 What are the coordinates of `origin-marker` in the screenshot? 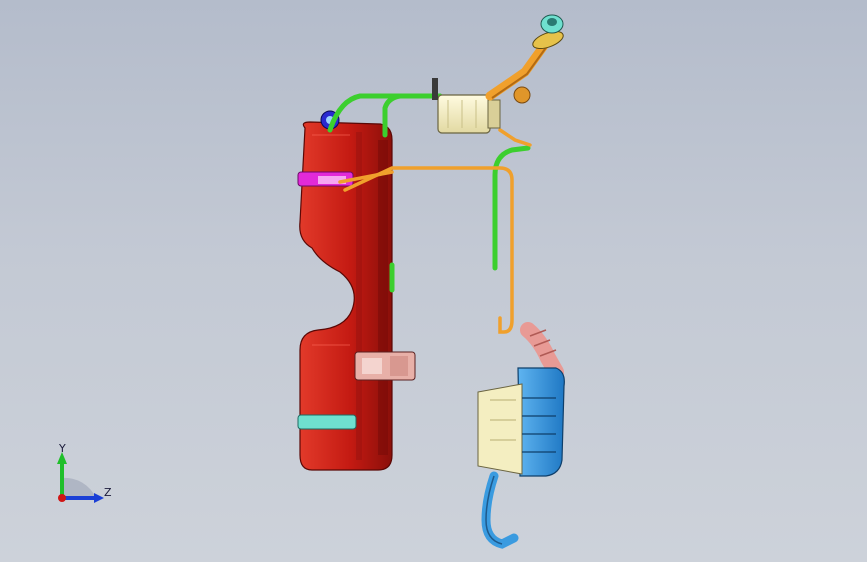 It's located at (62, 498).